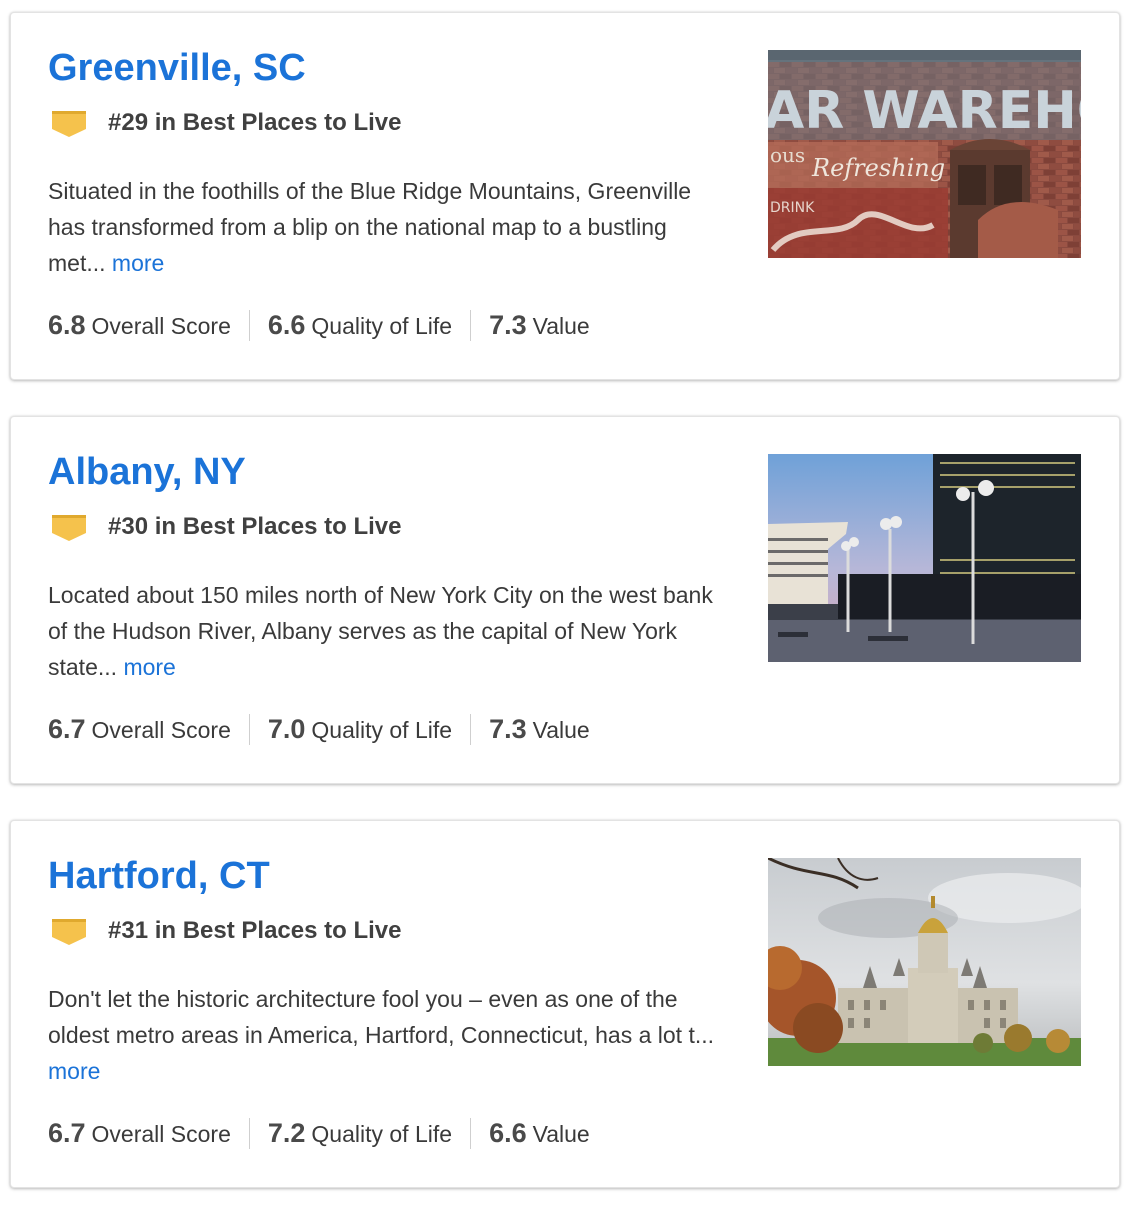  I want to click on rank-link: #31 in Best Places to Live, so click(254, 931).